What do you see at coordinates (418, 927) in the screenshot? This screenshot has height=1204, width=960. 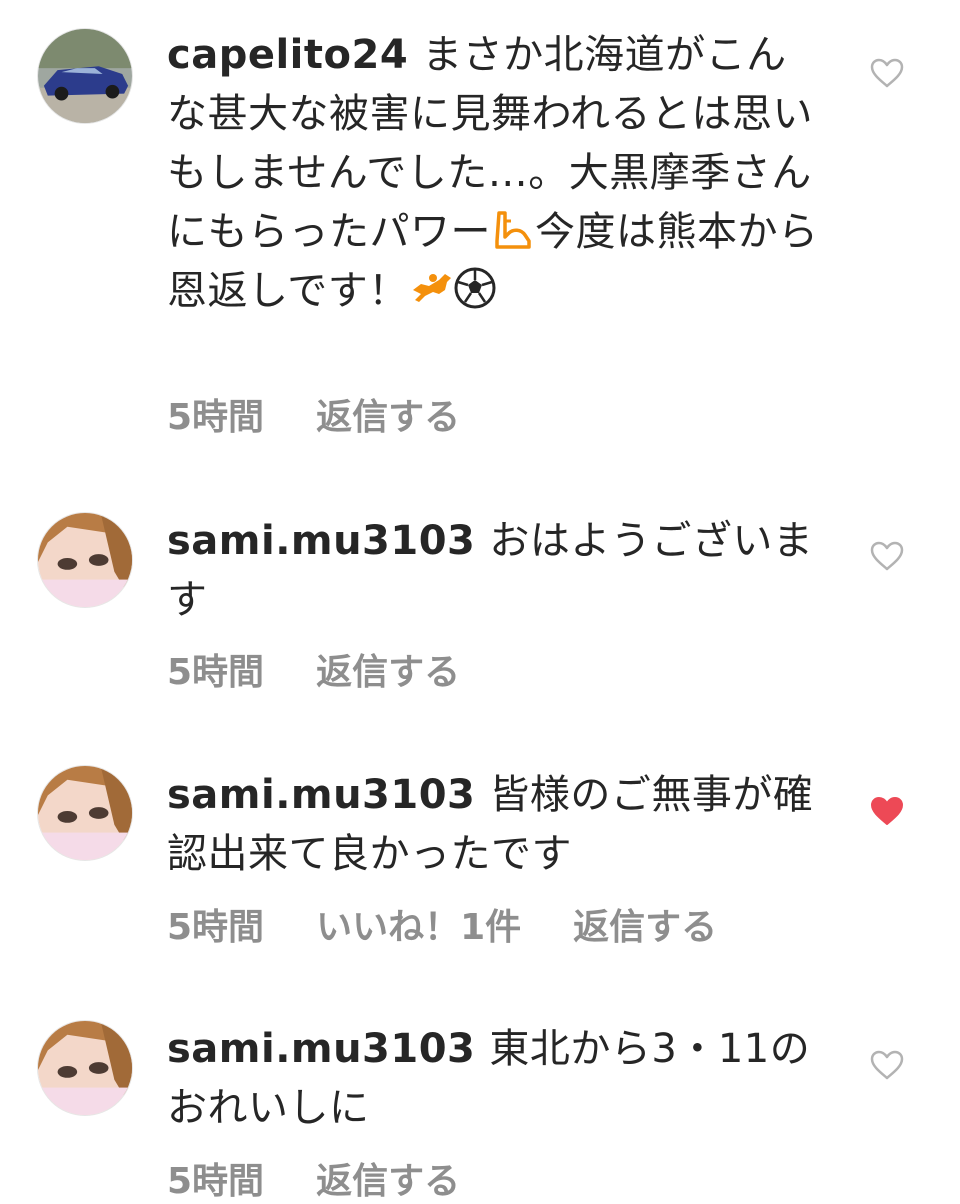 I see `likes-count: いいね！1件` at bounding box center [418, 927].